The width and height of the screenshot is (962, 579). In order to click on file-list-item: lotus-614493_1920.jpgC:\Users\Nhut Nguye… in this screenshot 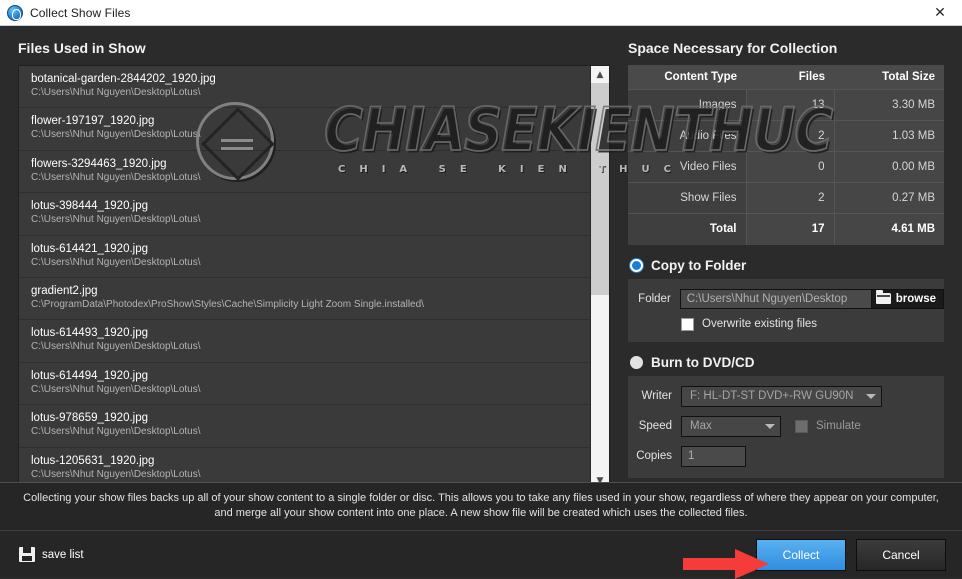, I will do `click(304, 341)`.